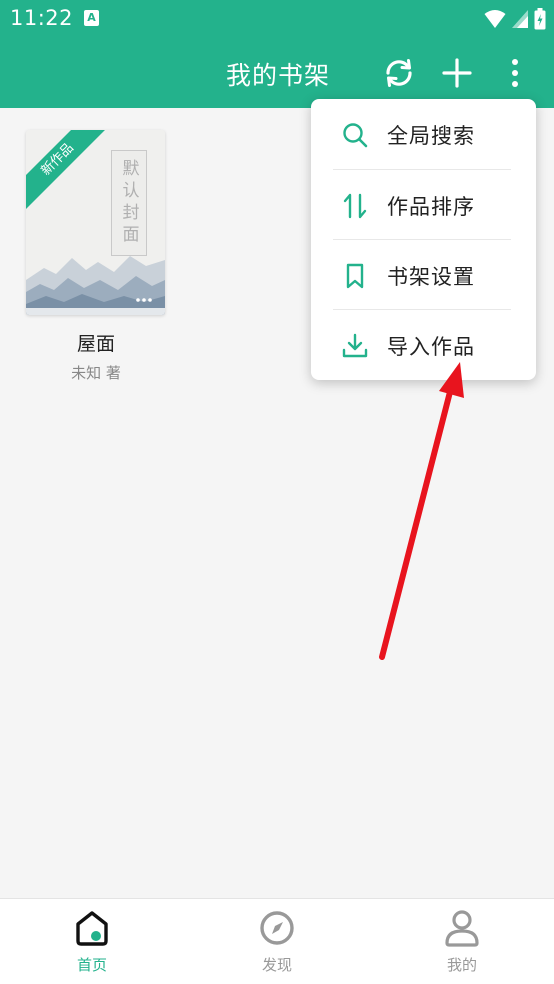 The height and width of the screenshot is (984, 554). I want to click on cover-title-box: 默认封面, so click(129, 203).